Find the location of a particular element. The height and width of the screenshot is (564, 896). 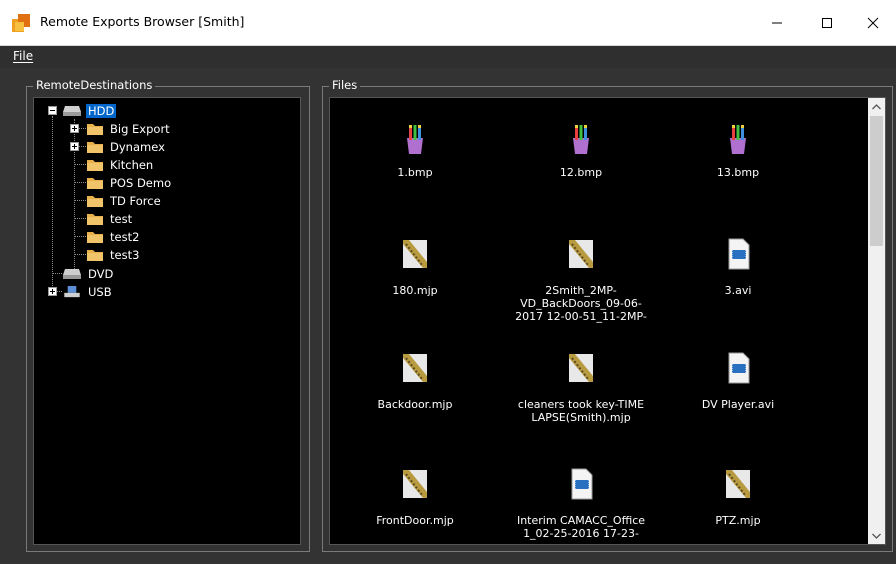

file-name: 1.bmp is located at coordinates (415, 172).